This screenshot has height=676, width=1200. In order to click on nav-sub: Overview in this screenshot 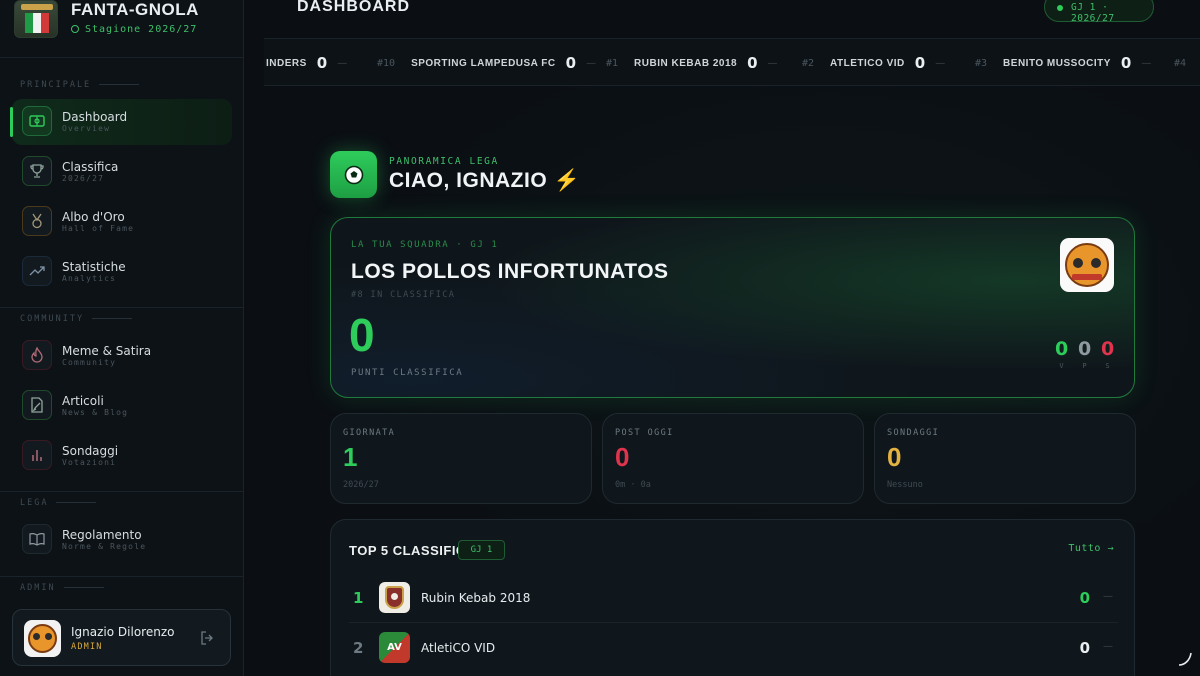, I will do `click(86, 128)`.